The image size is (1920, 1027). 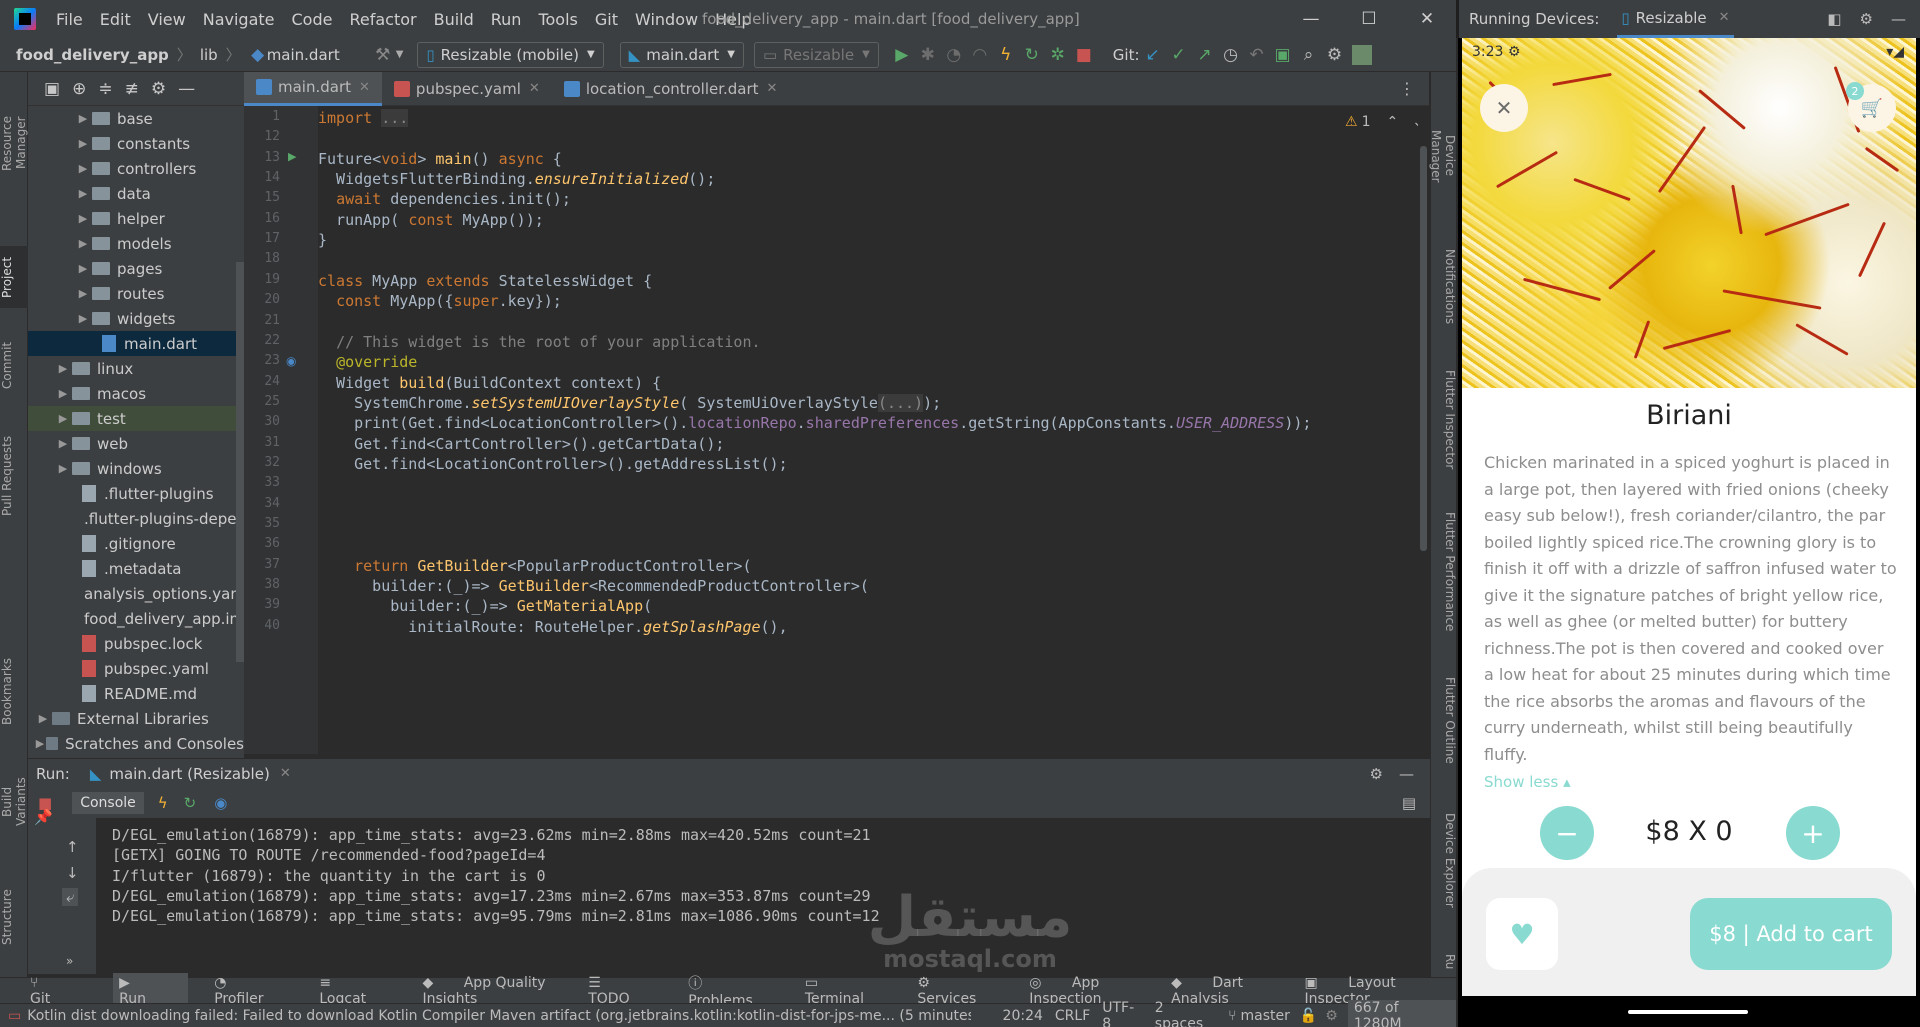 I want to click on locate-icon: ⊕, so click(x=79, y=89).